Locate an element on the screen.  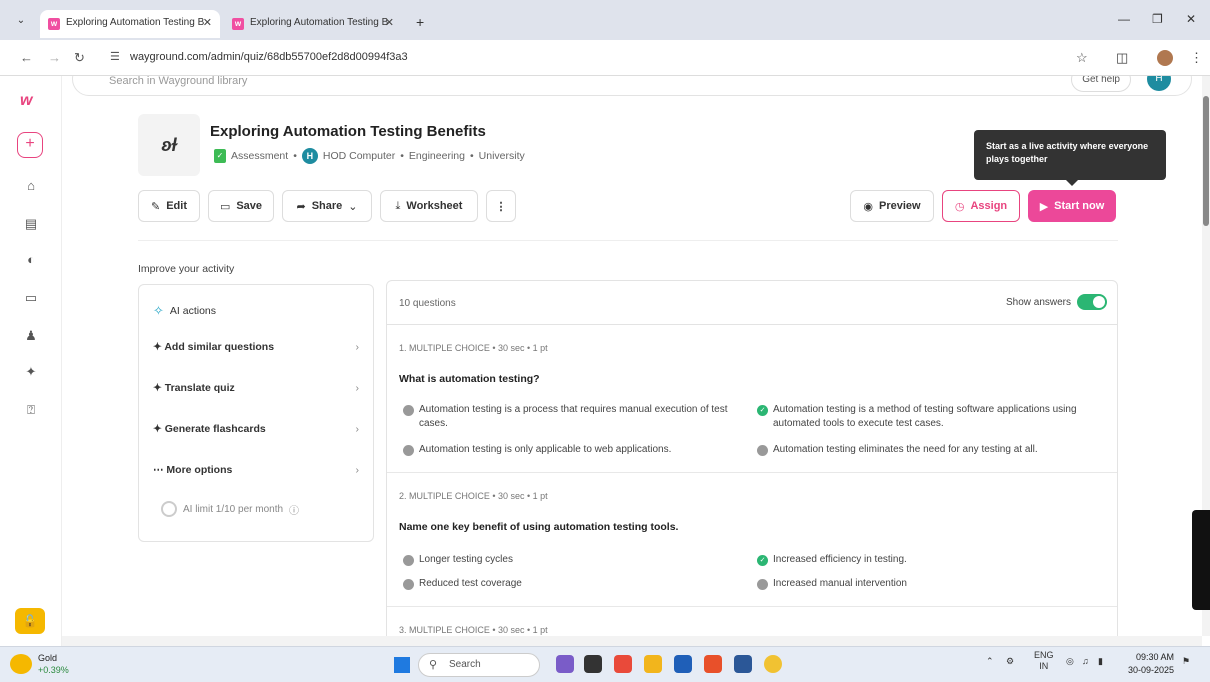
task-view-icon is located at coordinates (593, 664).